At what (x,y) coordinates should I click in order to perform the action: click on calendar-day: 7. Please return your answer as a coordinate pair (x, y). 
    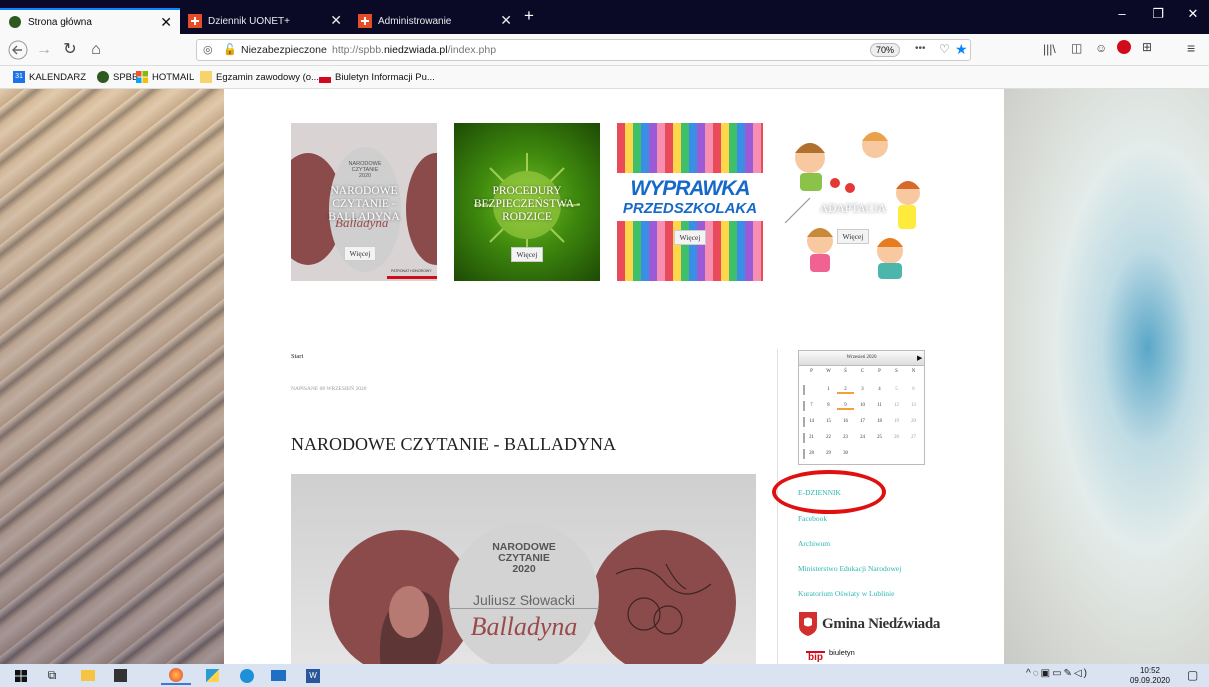
    Looking at the image, I should click on (811, 405).